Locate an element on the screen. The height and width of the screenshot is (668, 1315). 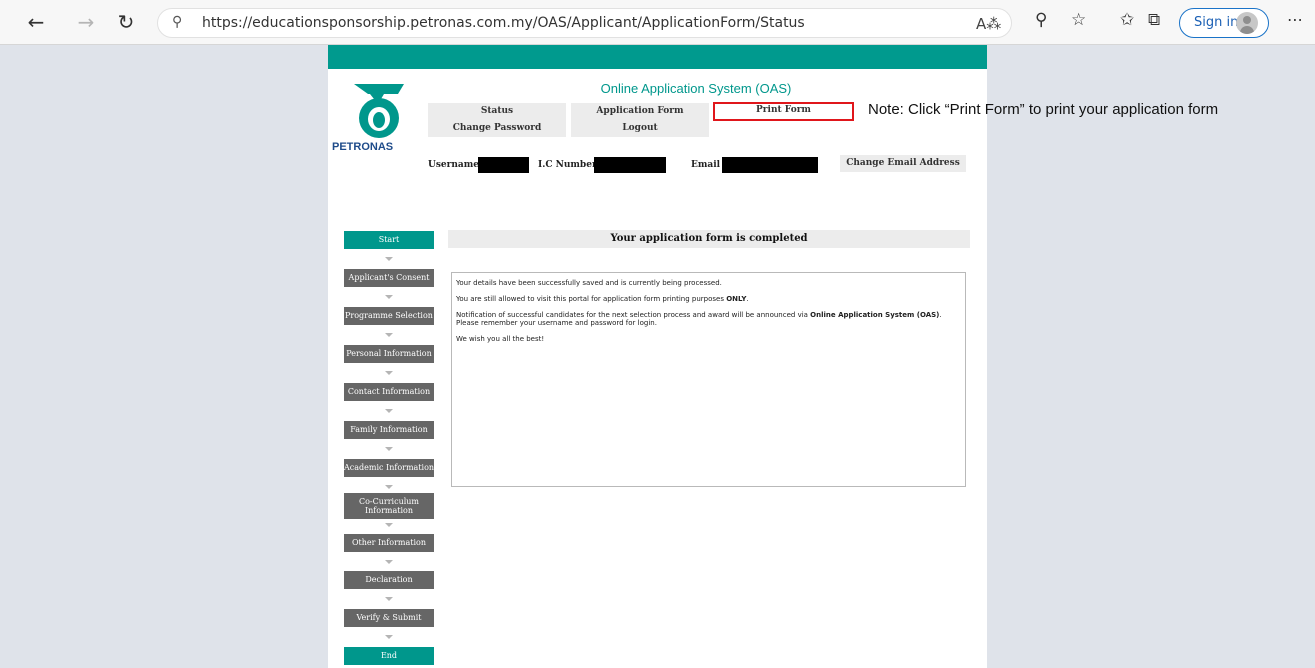
brand-name: PETRONAS is located at coordinates (363, 147).